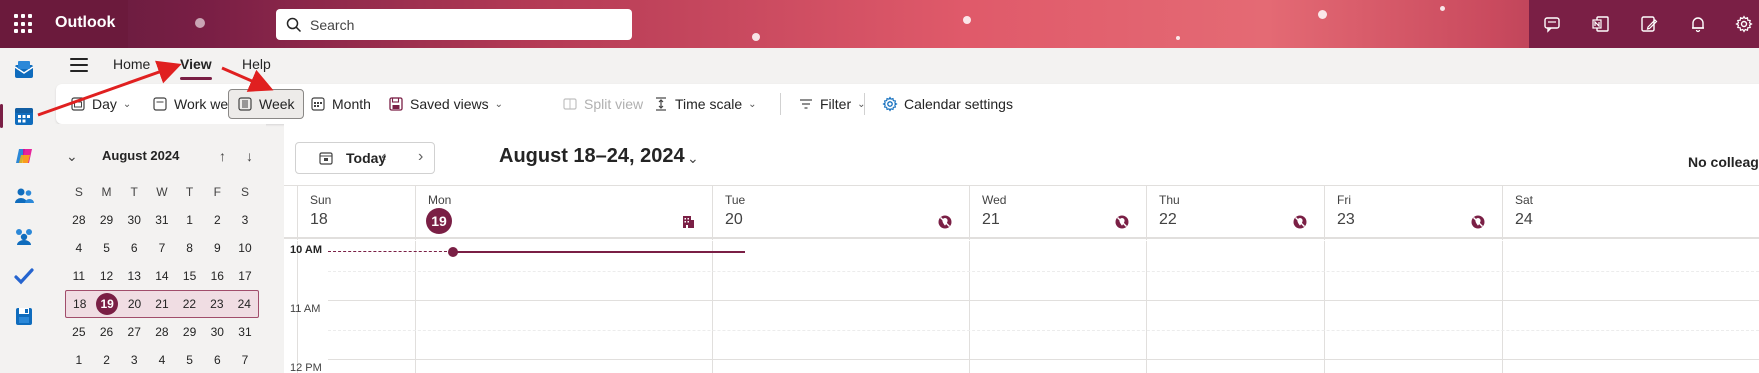 Image resolution: width=1759 pixels, height=373 pixels. What do you see at coordinates (107, 276) in the screenshot?
I see `mini-calendar-day: 12` at bounding box center [107, 276].